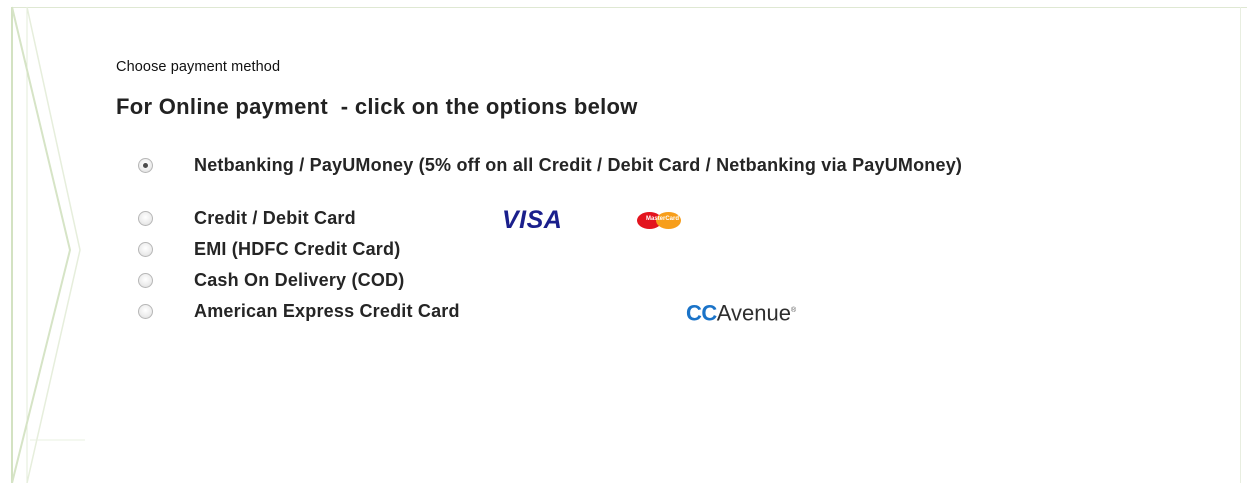  Describe the element at coordinates (794, 310) in the screenshot. I see `ccavenue-registered-mark: ®` at that location.